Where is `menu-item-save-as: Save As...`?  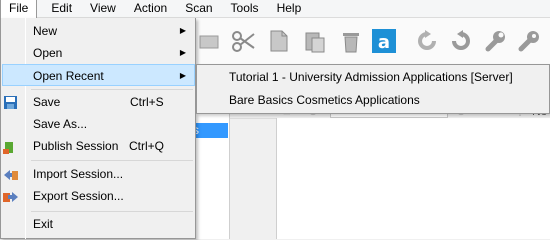
menu-item-save-as: Save As... is located at coordinates (98, 124).